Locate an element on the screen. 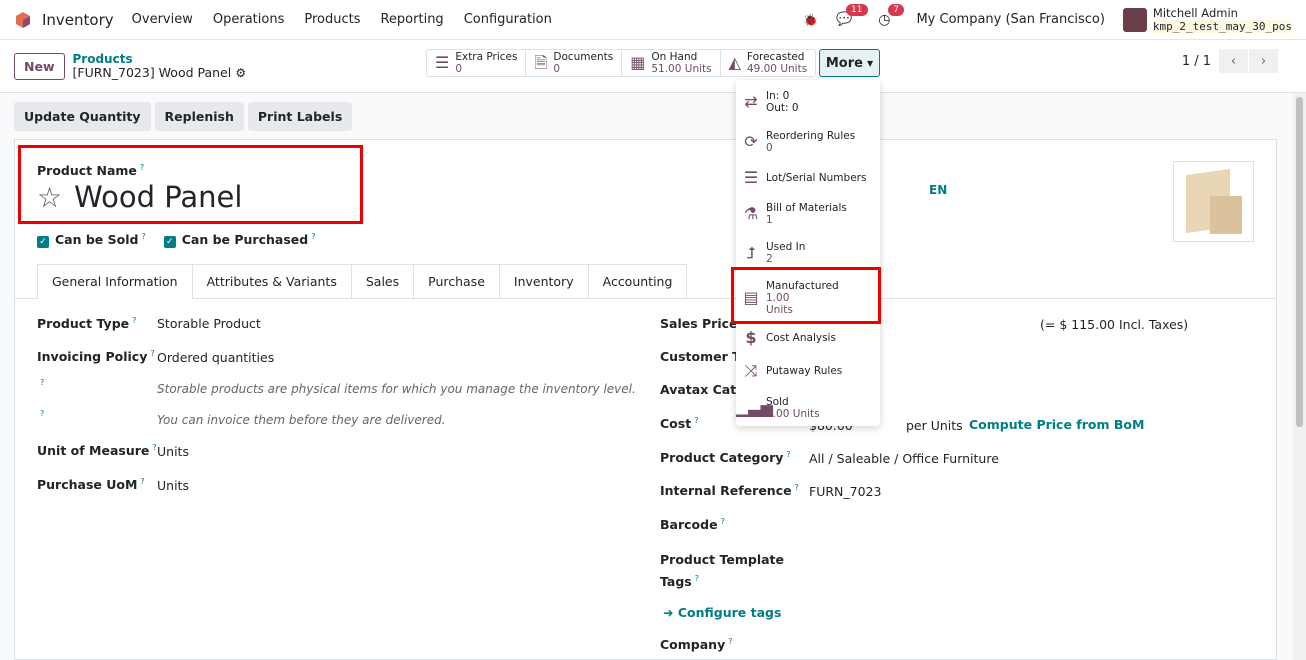 Image resolution: width=1306 pixels, height=660 pixels. flask-icon: ⚗ is located at coordinates (751, 213).